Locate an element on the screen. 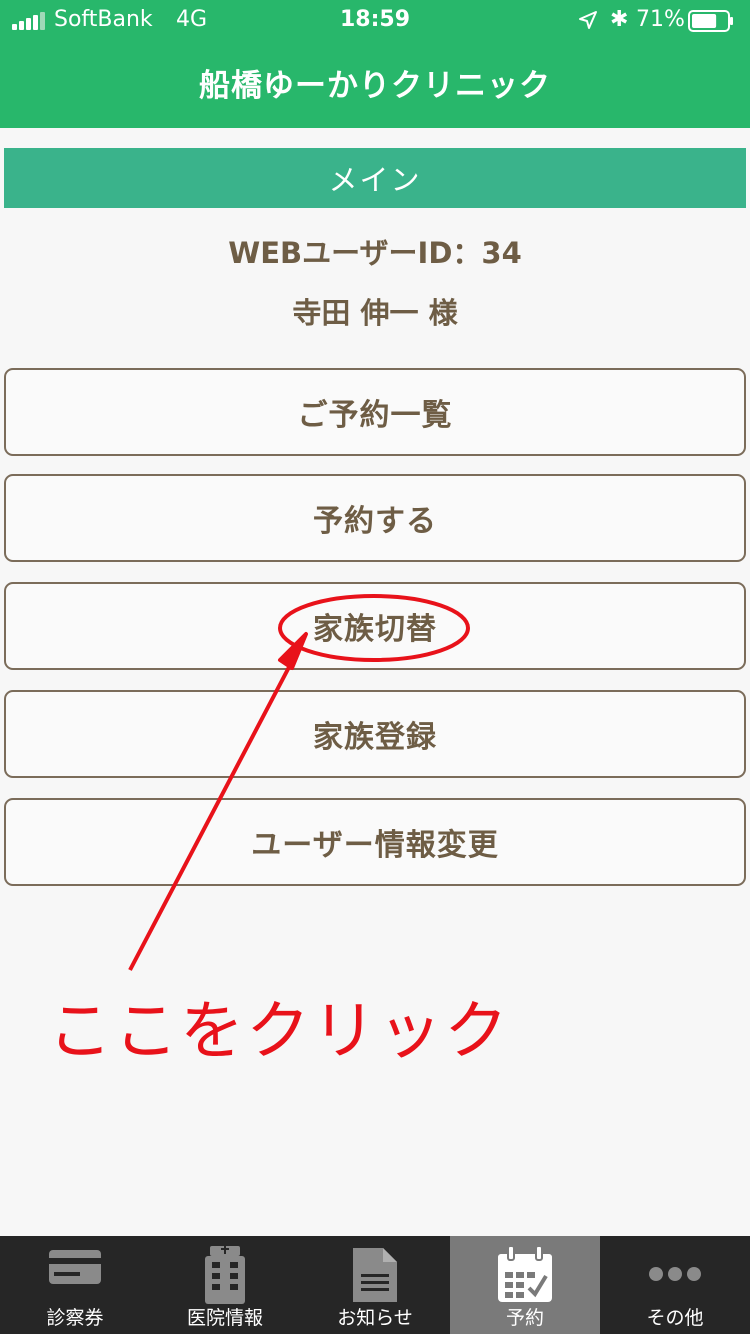 The width and height of the screenshot is (750, 1334). app-header: SoftBank 4G 18:59 ✱ 71% 船橋ゆーかりクリニック is located at coordinates (375, 64).